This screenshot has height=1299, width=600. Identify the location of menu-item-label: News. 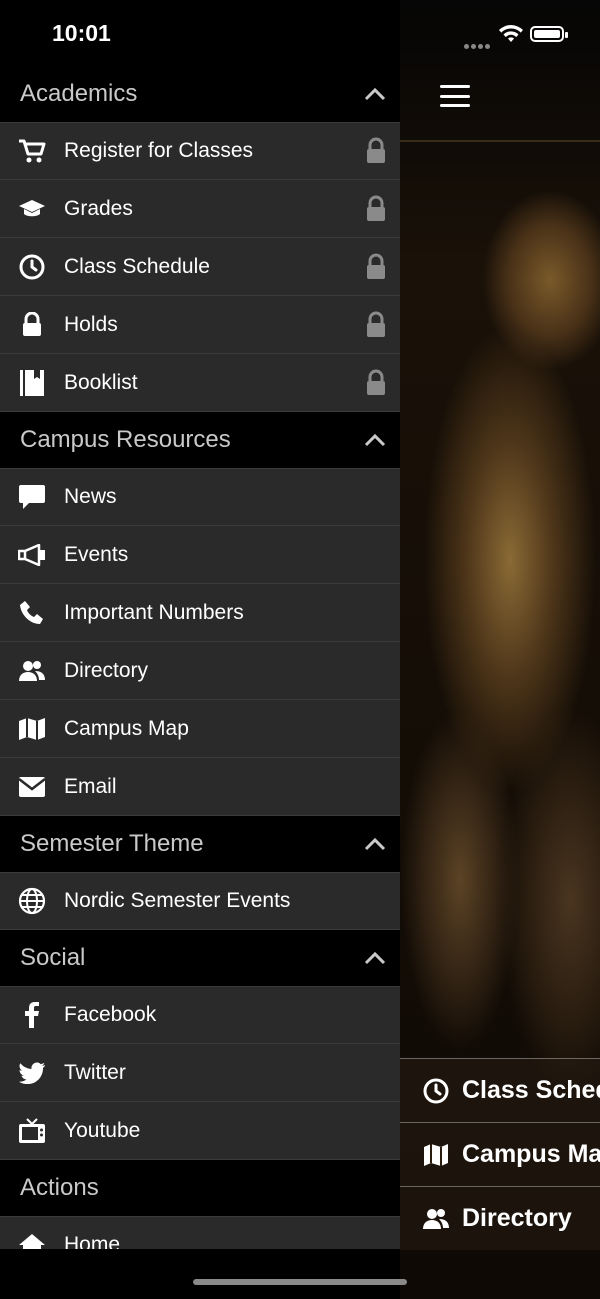
(90, 496).